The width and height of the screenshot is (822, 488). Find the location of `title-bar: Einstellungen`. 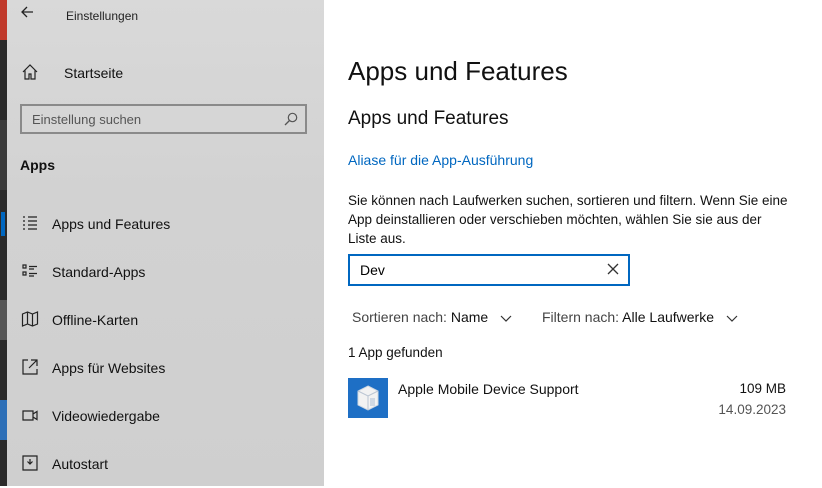

title-bar: Einstellungen is located at coordinates (165, 16).